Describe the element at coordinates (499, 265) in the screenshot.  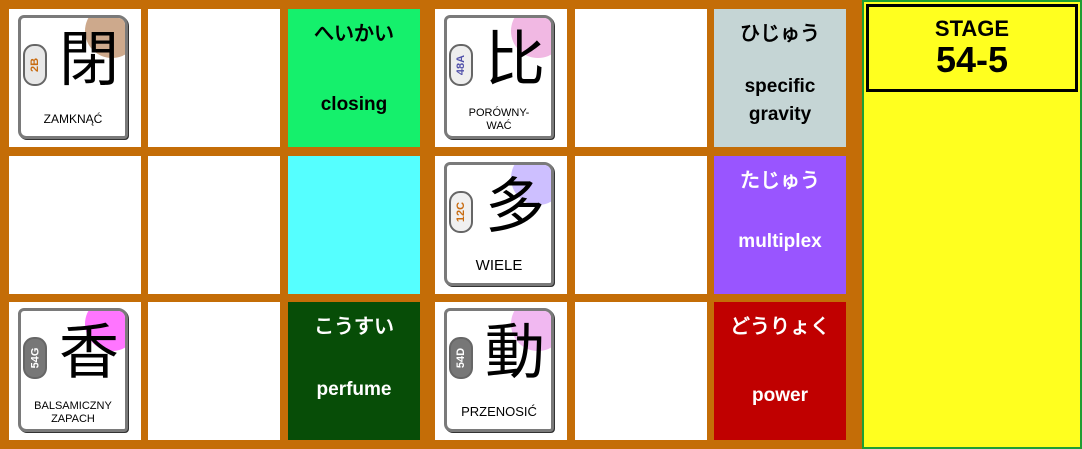
I see `kanji-meaning: WIELE` at that location.